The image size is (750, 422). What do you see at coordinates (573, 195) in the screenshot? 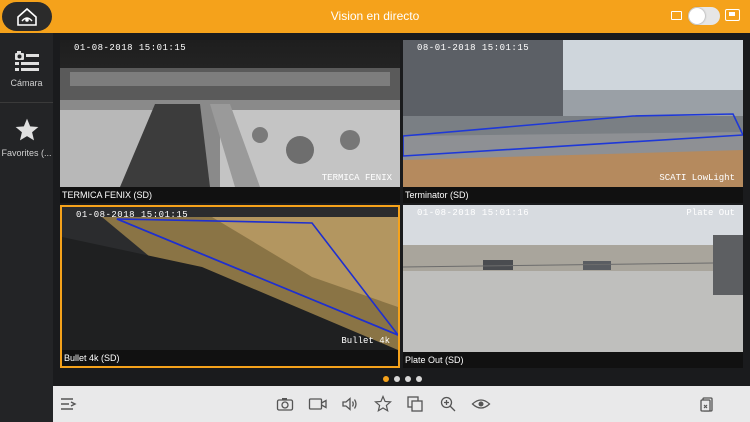
I see `camera-name: Terminator (SD)` at bounding box center [573, 195].